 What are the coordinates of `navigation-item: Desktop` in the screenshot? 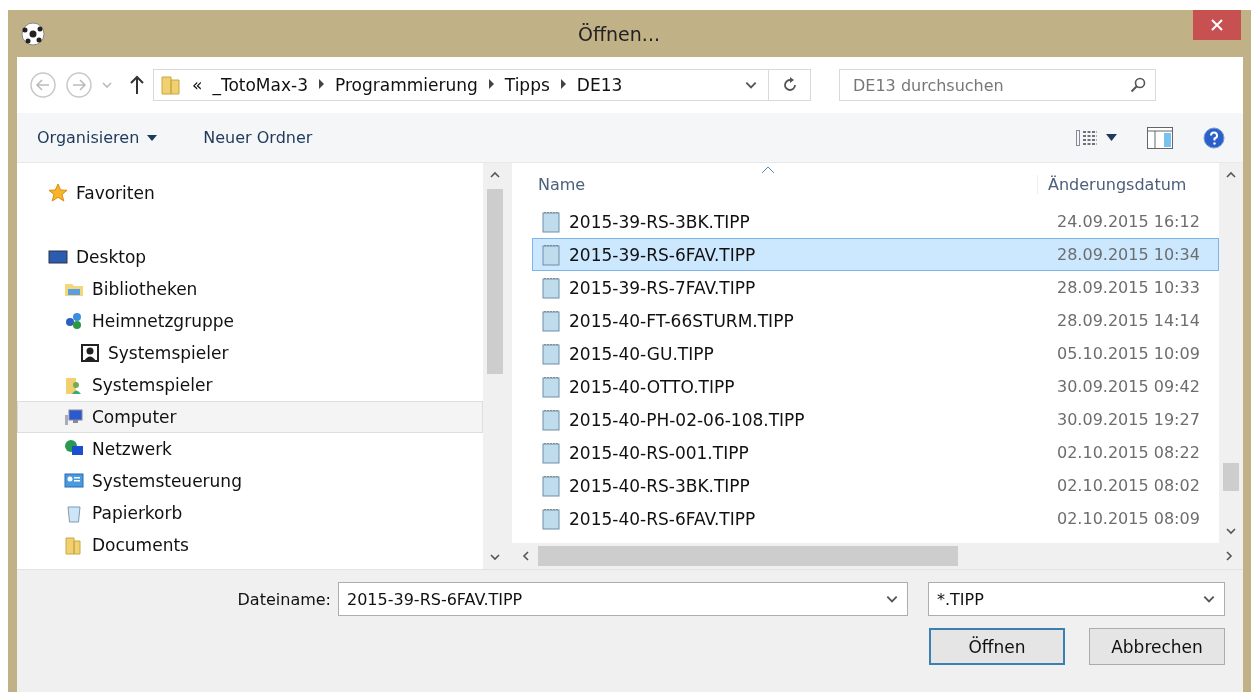 It's located at (250, 257).